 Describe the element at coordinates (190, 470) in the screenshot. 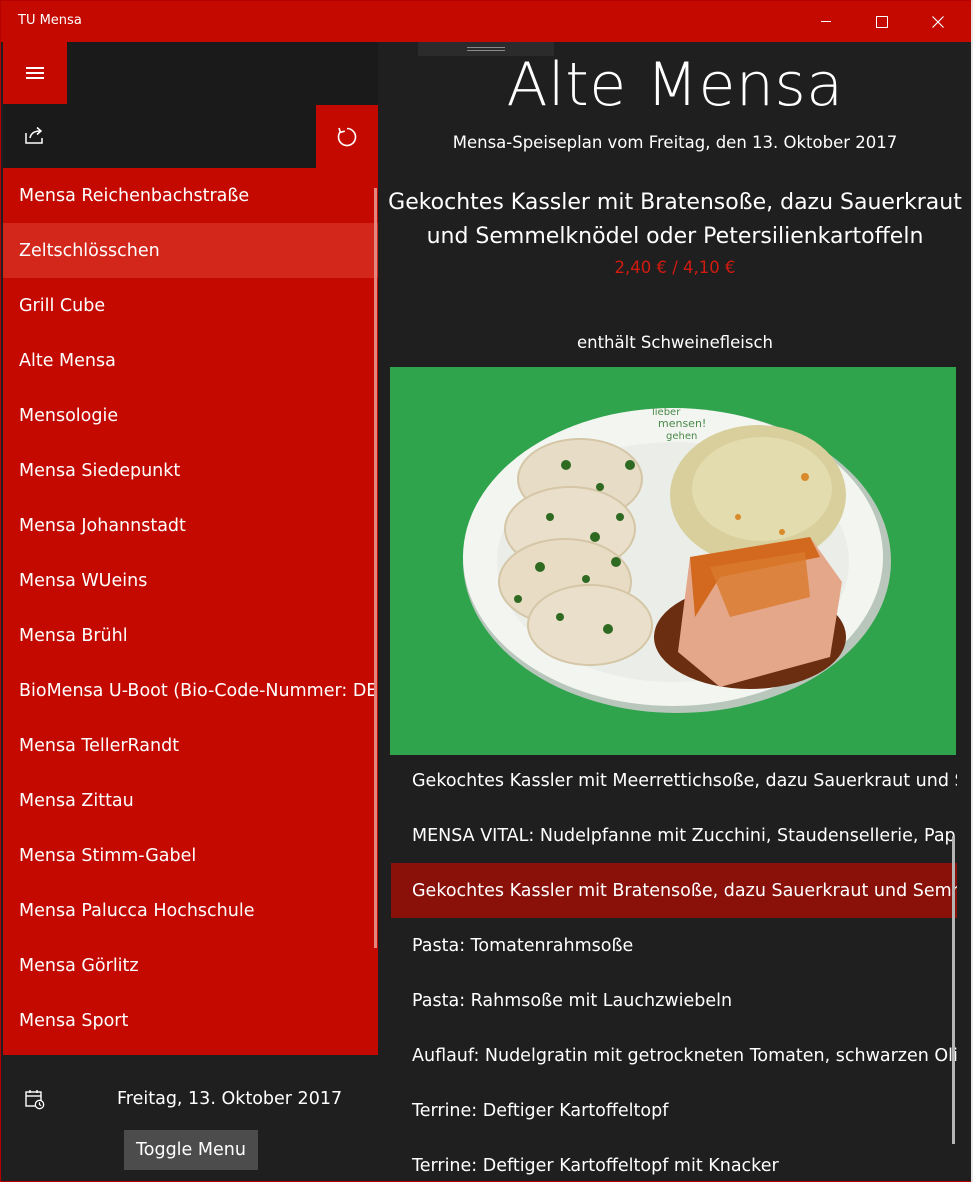

I see `mensa-item: Mensa Siedepunkt` at that location.